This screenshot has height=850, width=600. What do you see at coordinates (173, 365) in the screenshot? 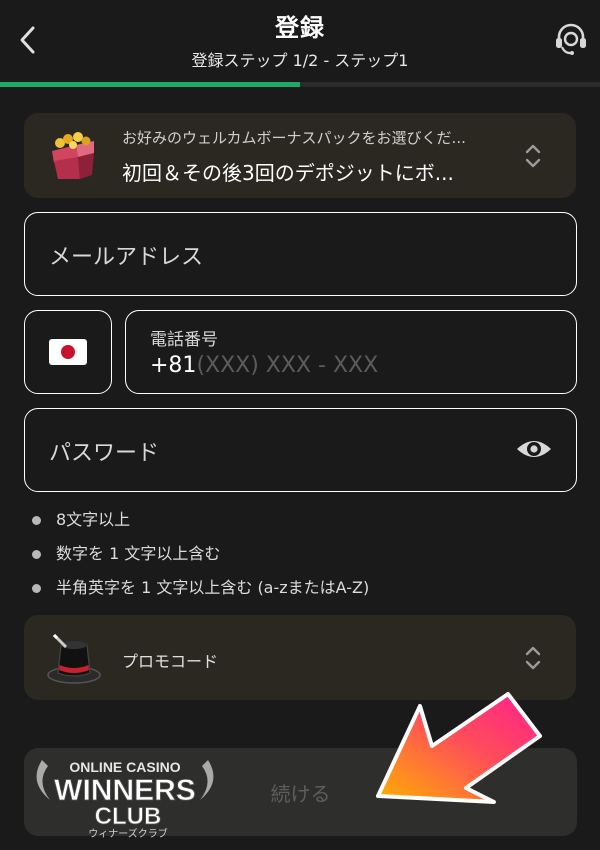
I see `phone-prefix: +81` at bounding box center [173, 365].